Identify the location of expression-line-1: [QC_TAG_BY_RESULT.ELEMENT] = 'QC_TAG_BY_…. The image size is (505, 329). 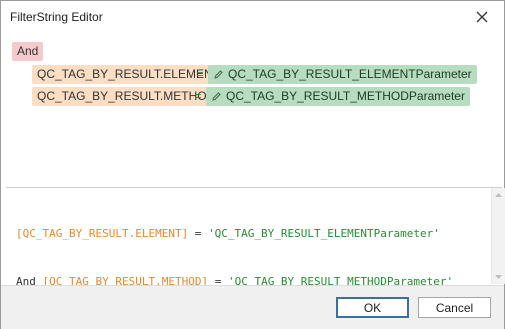
(228, 233).